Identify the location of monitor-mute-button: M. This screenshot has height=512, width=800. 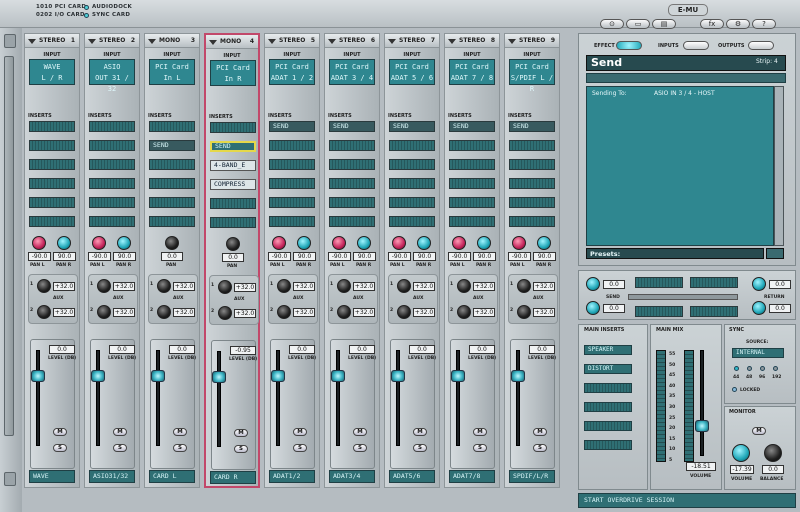
(759, 431).